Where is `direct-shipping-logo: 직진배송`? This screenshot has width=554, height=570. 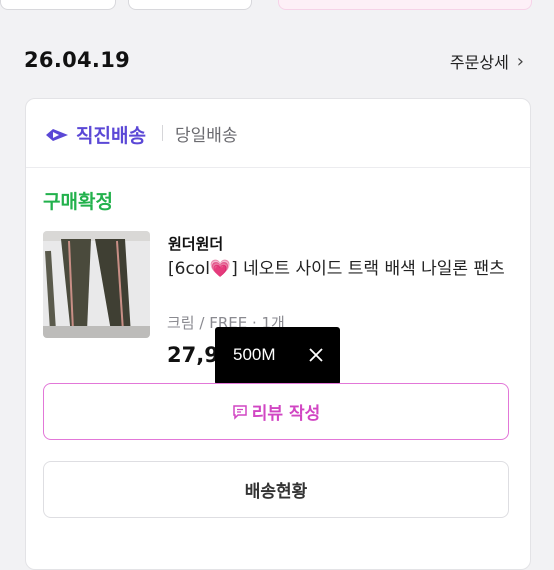
direct-shipping-logo: 직진배송 is located at coordinates (95, 134).